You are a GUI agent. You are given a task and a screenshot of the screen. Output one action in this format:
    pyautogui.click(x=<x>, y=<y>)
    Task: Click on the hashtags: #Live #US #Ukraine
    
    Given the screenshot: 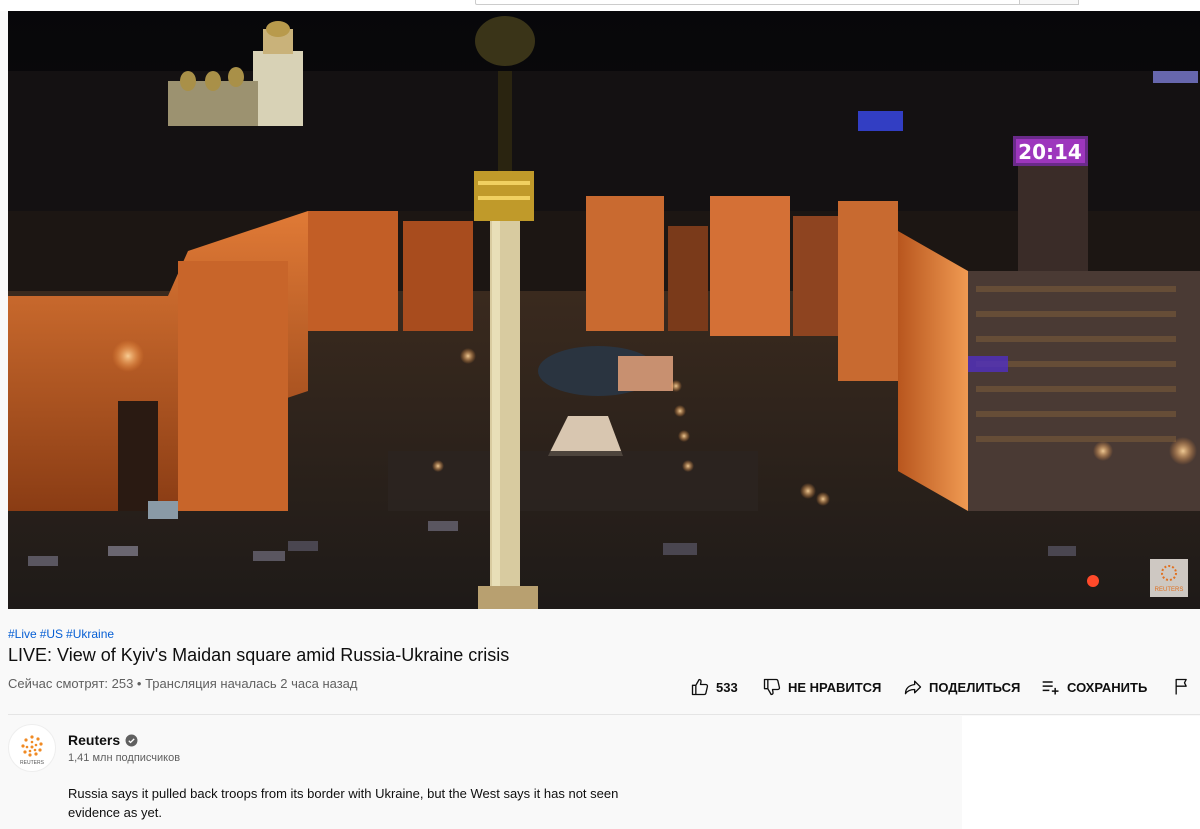 What is the action you would take?
    pyautogui.click(x=62, y=634)
    